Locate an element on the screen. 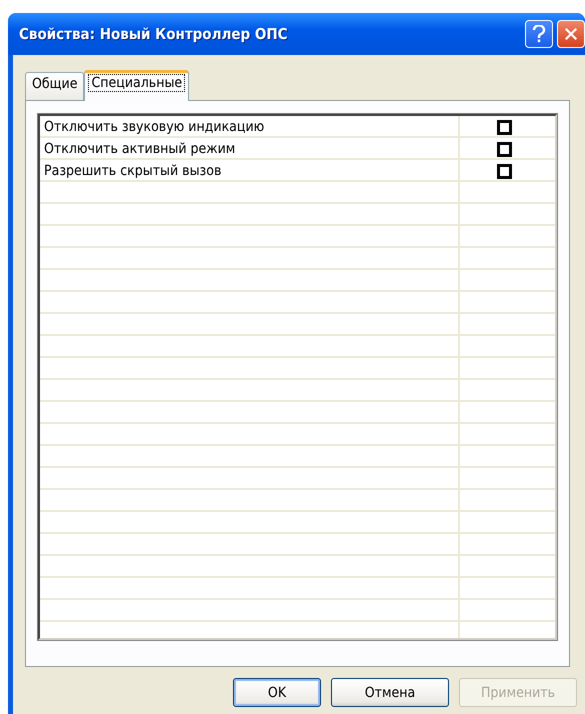 This screenshot has height=714, width=585. close-button is located at coordinates (571, 34).